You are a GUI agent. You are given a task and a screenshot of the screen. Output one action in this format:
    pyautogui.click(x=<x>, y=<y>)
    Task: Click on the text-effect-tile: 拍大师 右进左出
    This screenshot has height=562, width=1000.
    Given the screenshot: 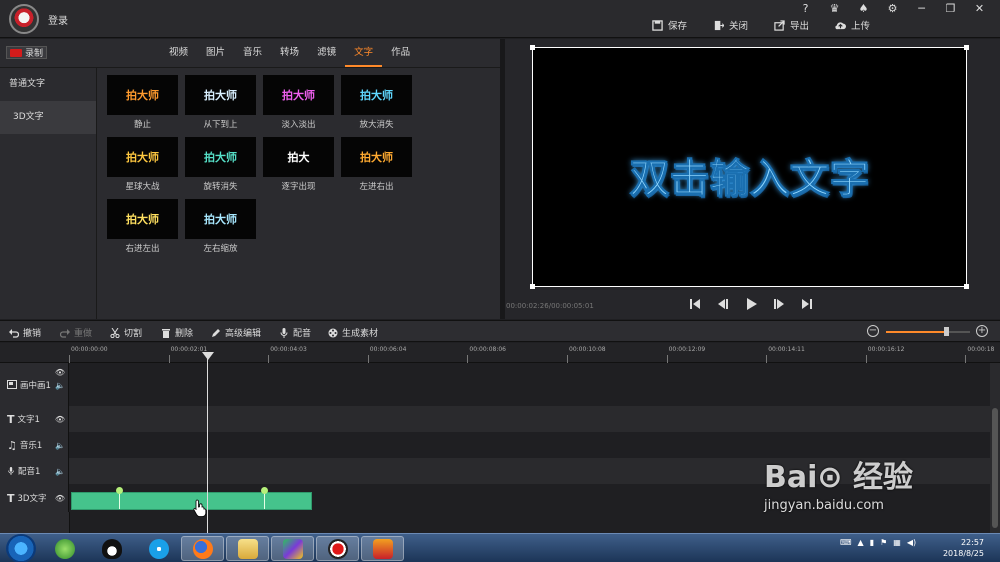 What is the action you would take?
    pyautogui.click(x=142, y=226)
    